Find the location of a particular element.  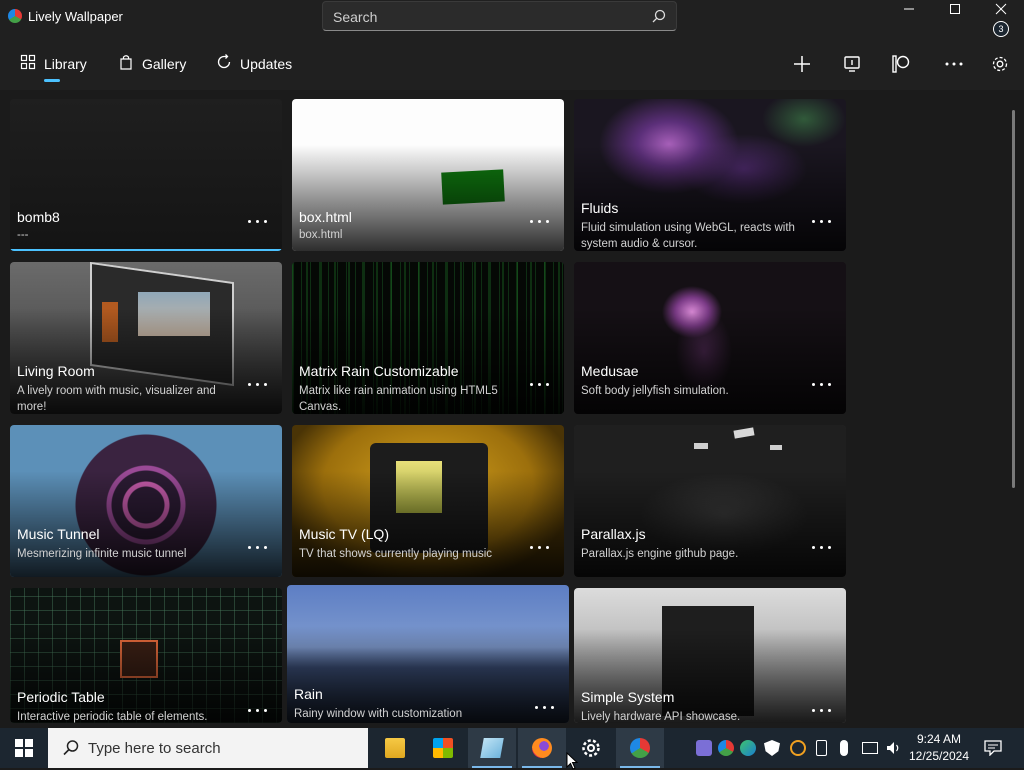

close-icon is located at coordinates (1001, 9).